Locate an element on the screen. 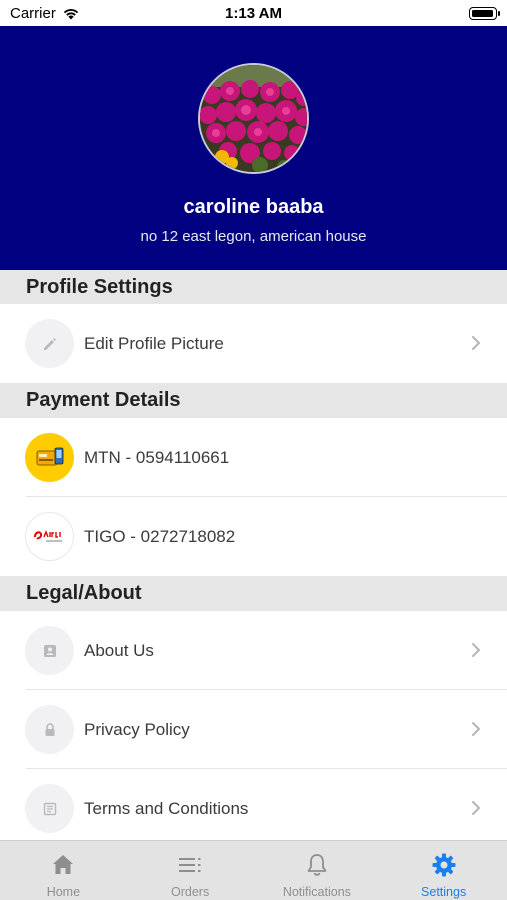 The image size is (507, 900). pencil-icon is located at coordinates (49, 343).